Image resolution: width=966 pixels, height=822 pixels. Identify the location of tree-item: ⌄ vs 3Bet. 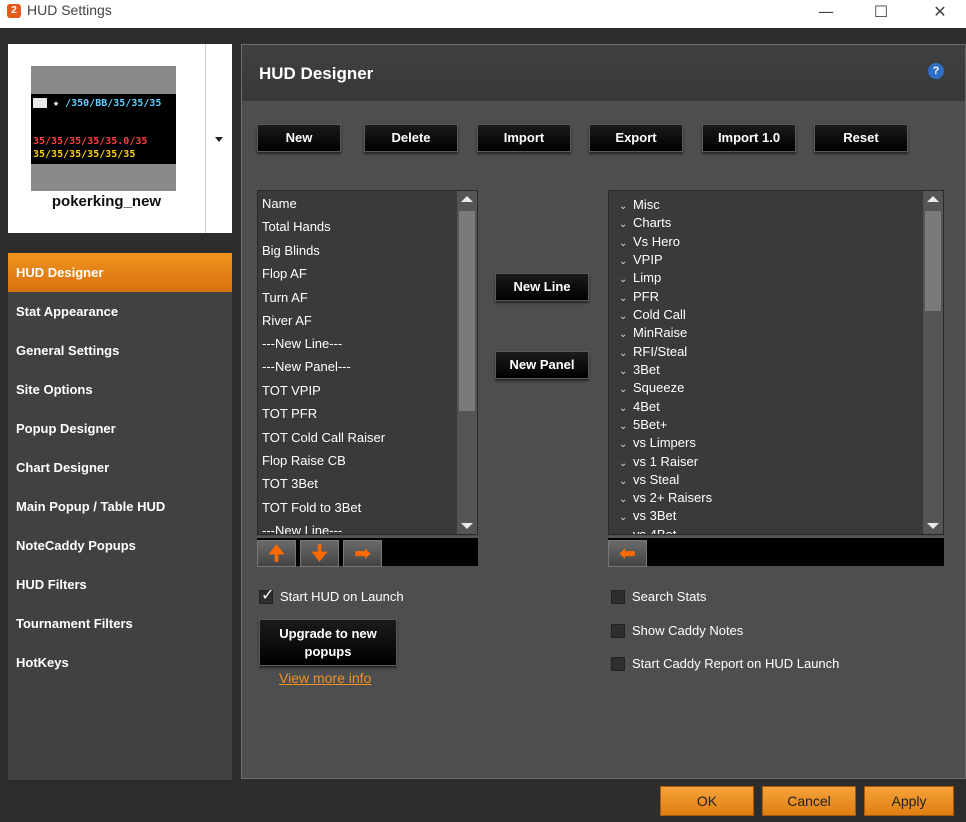
(647, 515).